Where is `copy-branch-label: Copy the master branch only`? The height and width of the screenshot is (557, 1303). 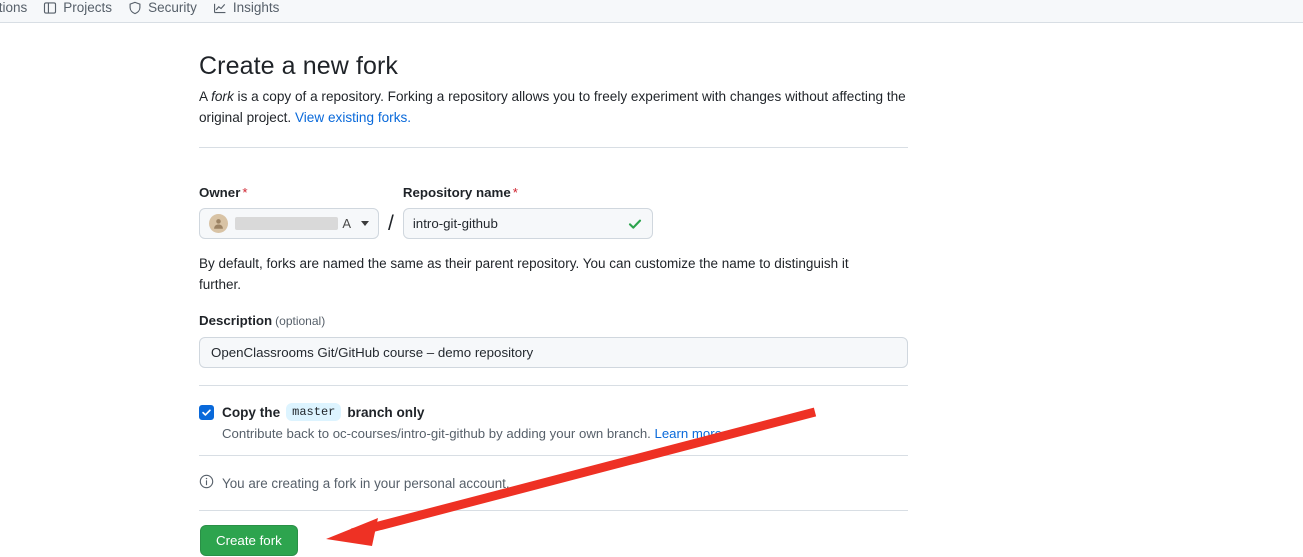
copy-branch-label: Copy the master branch only is located at coordinates (323, 412).